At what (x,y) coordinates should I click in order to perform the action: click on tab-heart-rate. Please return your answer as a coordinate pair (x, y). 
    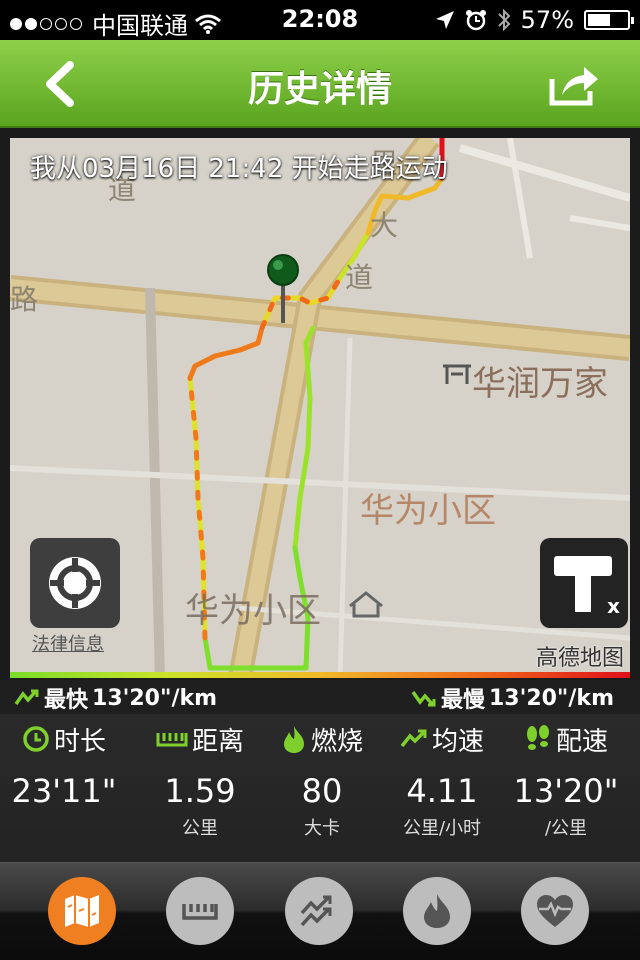
    Looking at the image, I should click on (555, 911).